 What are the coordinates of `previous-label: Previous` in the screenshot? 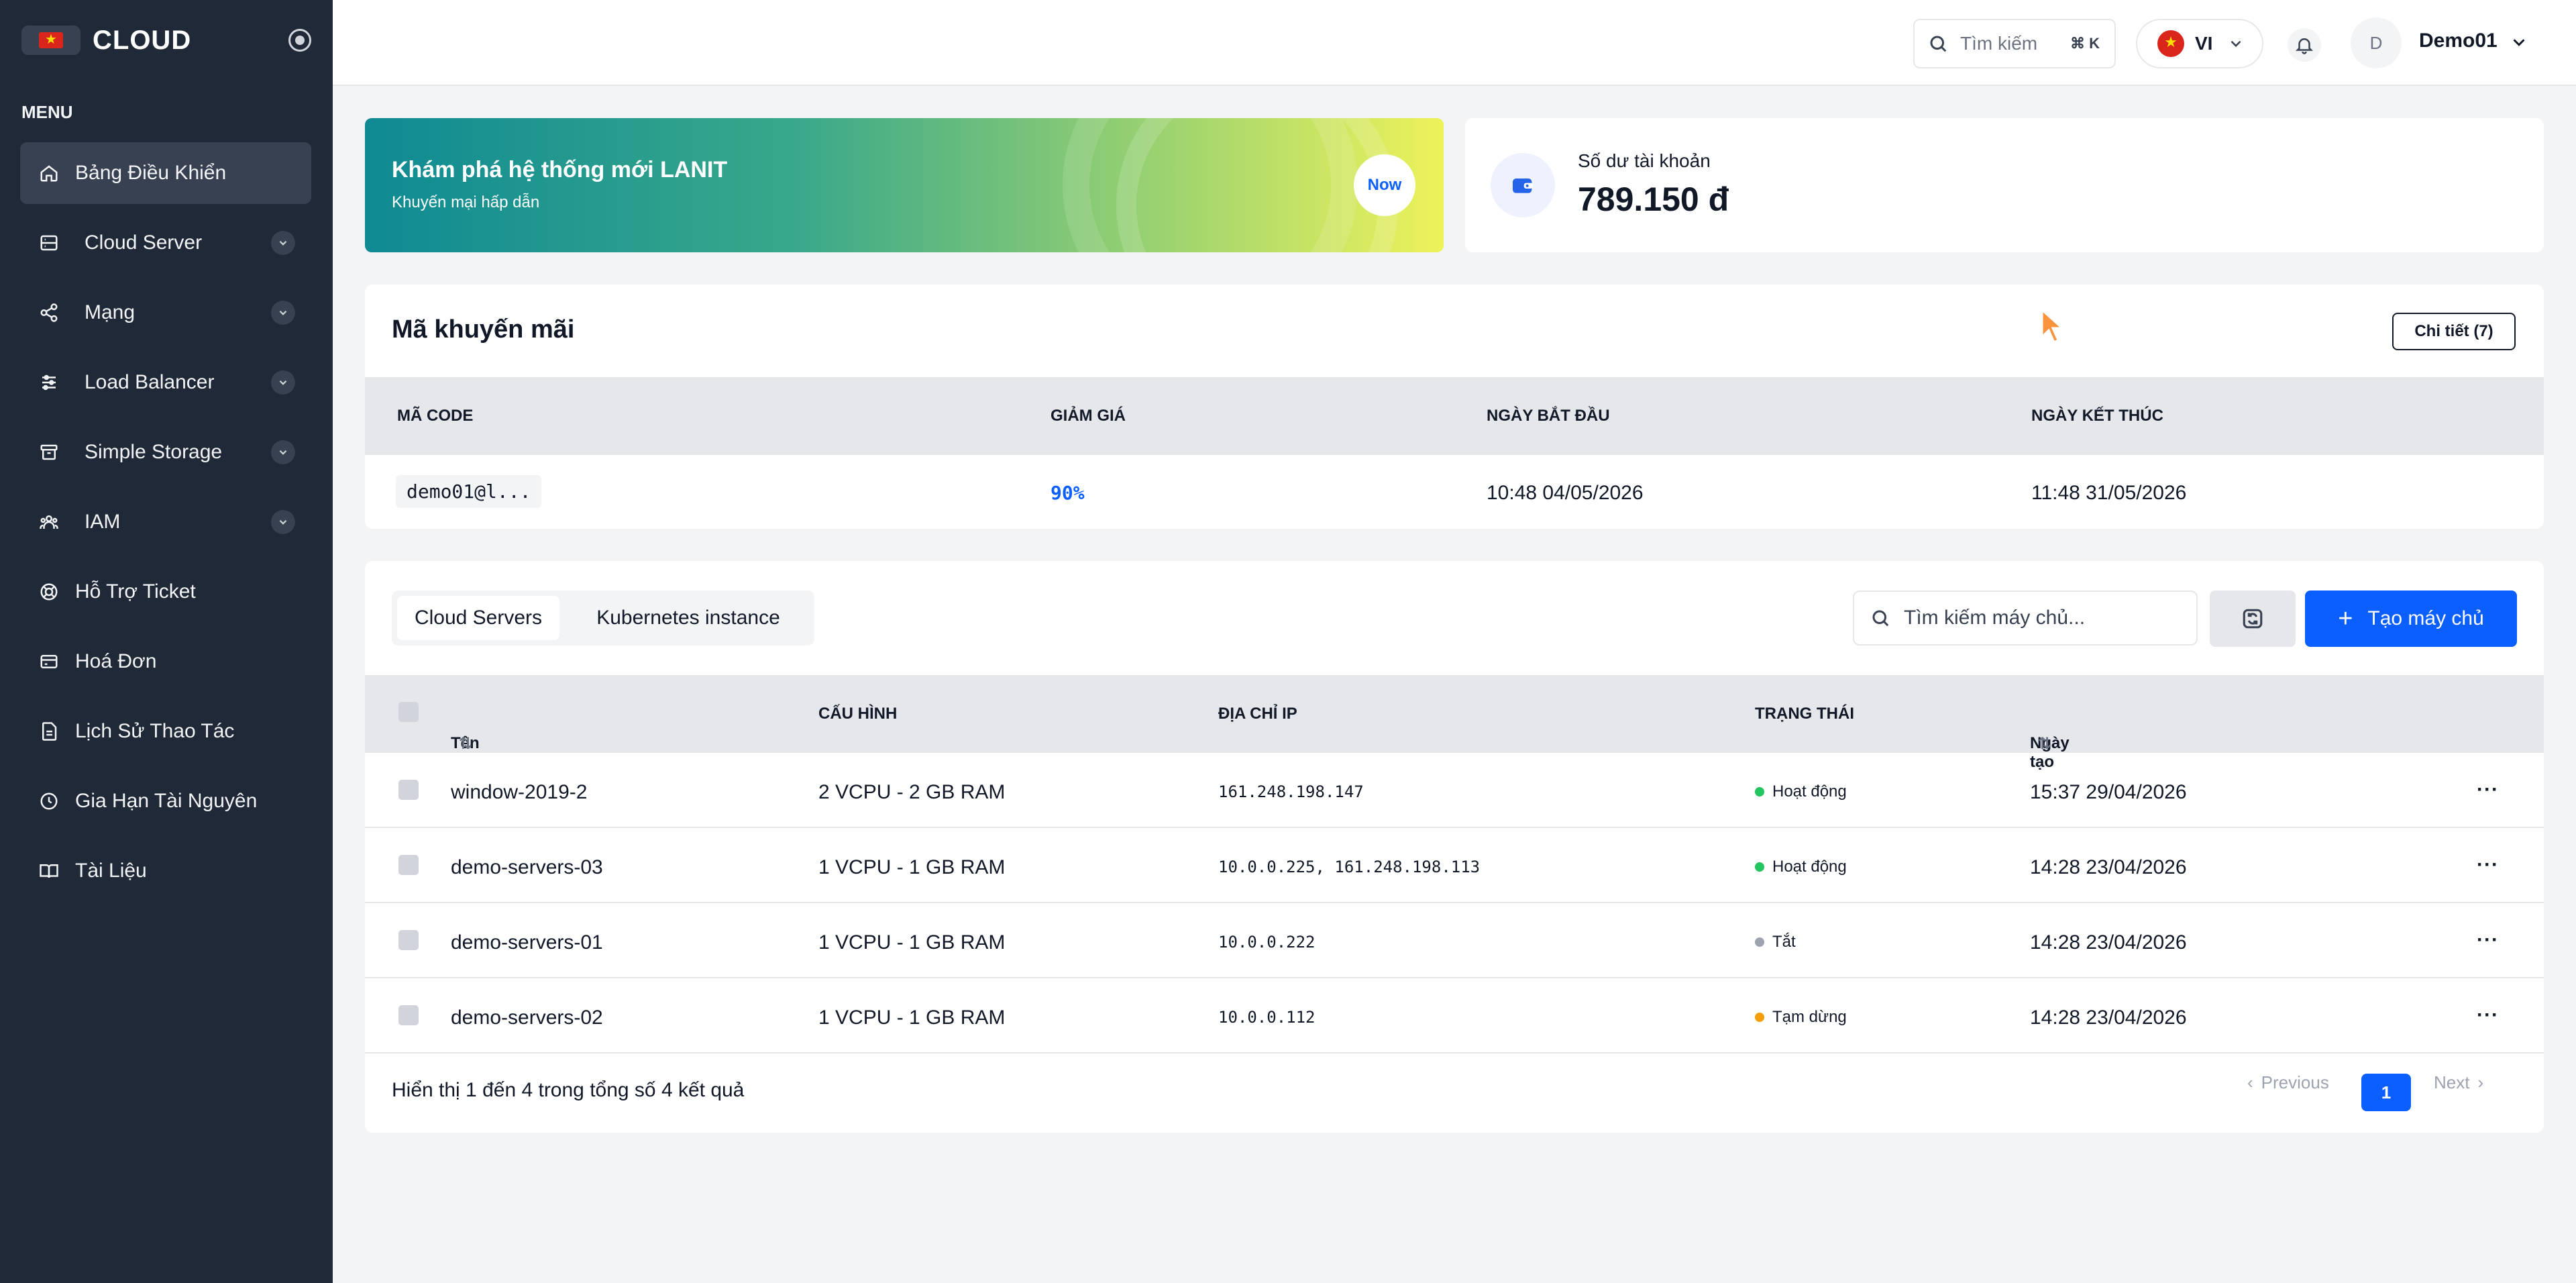 It's located at (2295, 1082).